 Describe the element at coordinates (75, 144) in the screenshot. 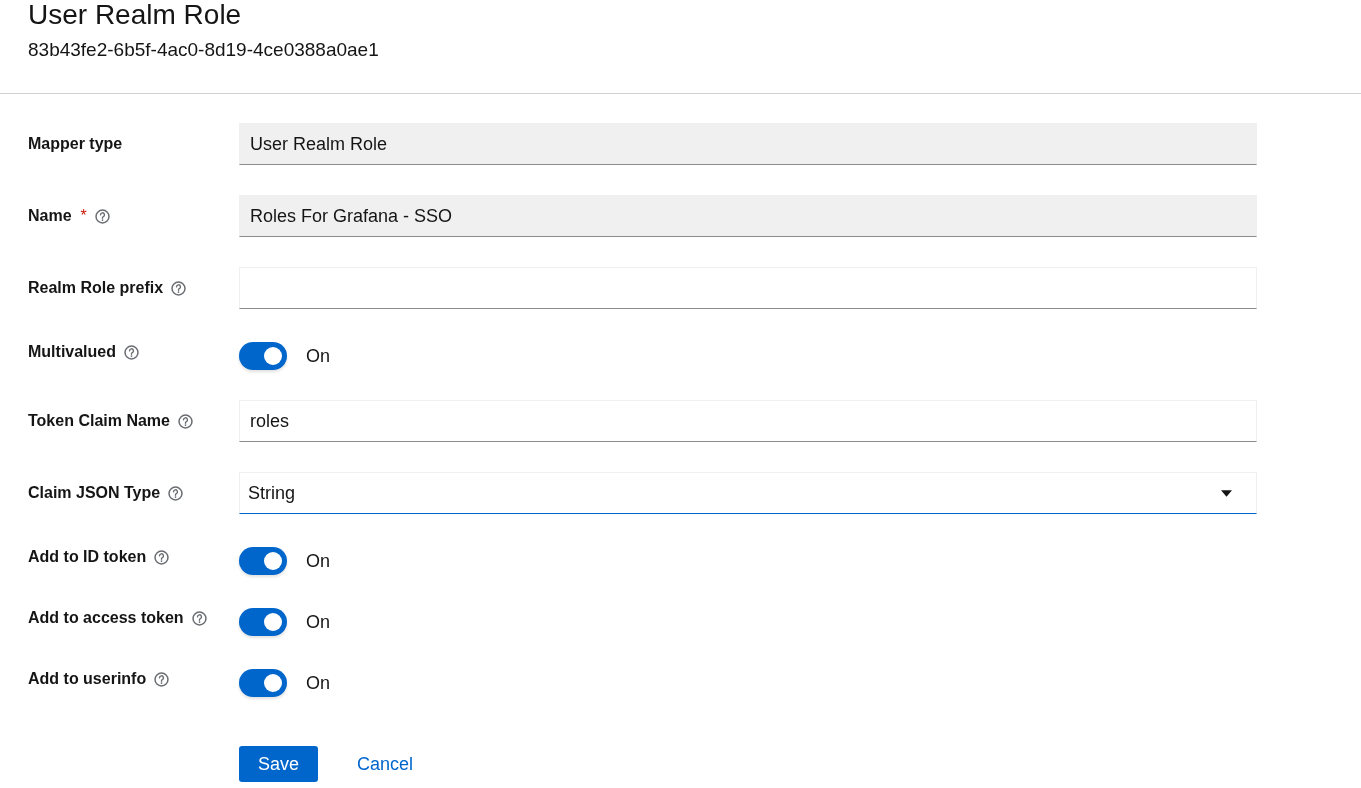

I see `field-label: Mapper type` at that location.